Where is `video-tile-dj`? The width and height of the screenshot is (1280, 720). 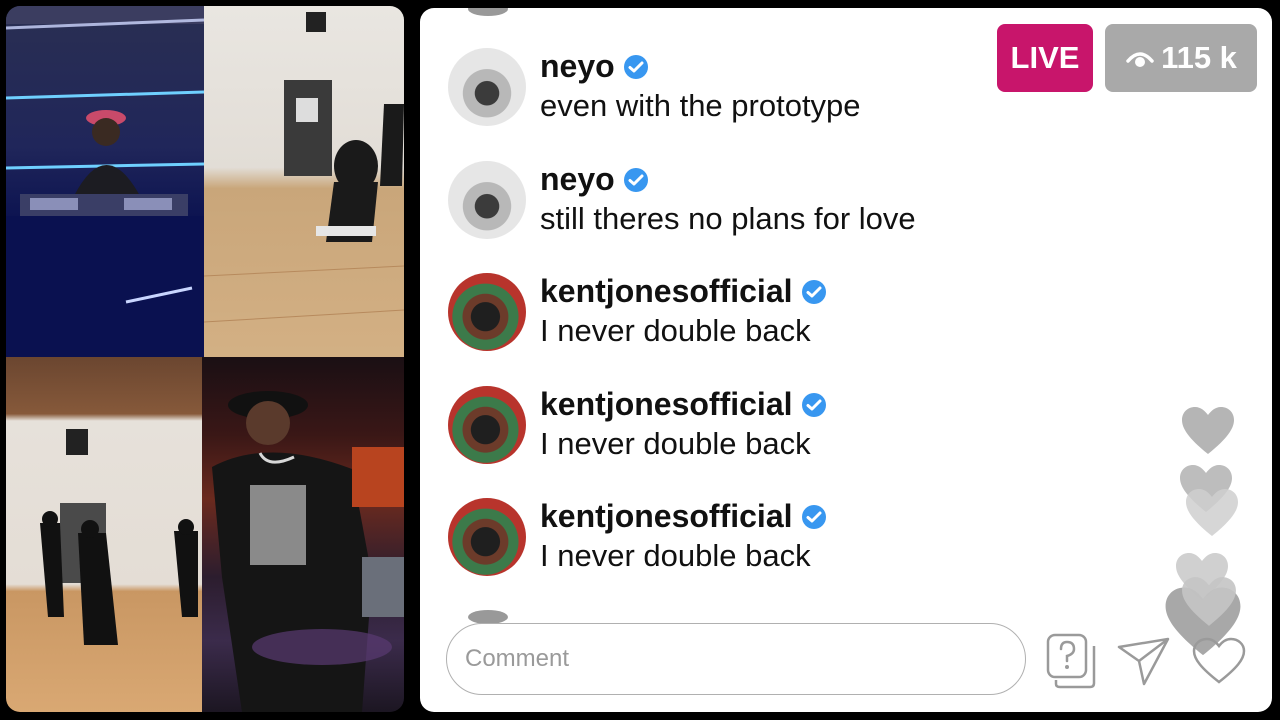
video-tile-dj is located at coordinates (105, 181).